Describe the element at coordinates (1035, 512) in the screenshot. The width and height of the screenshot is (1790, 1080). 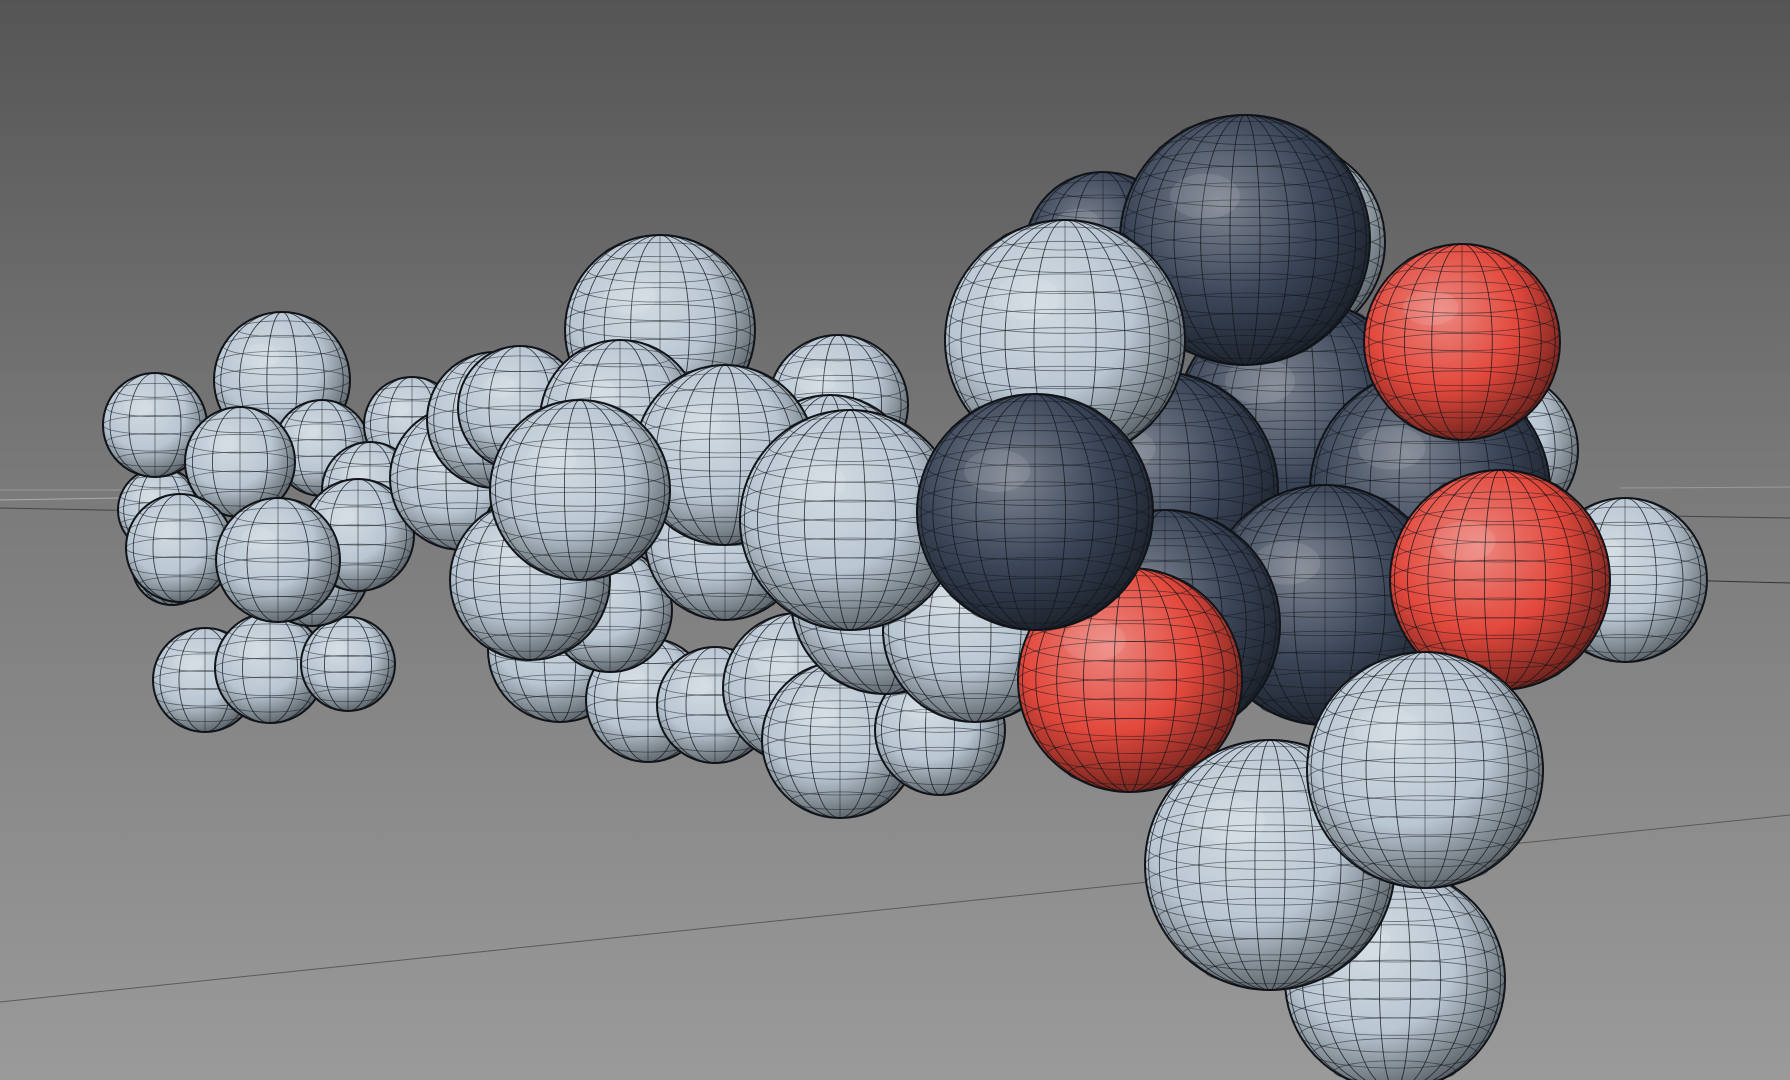
I see `carbon-atom` at that location.